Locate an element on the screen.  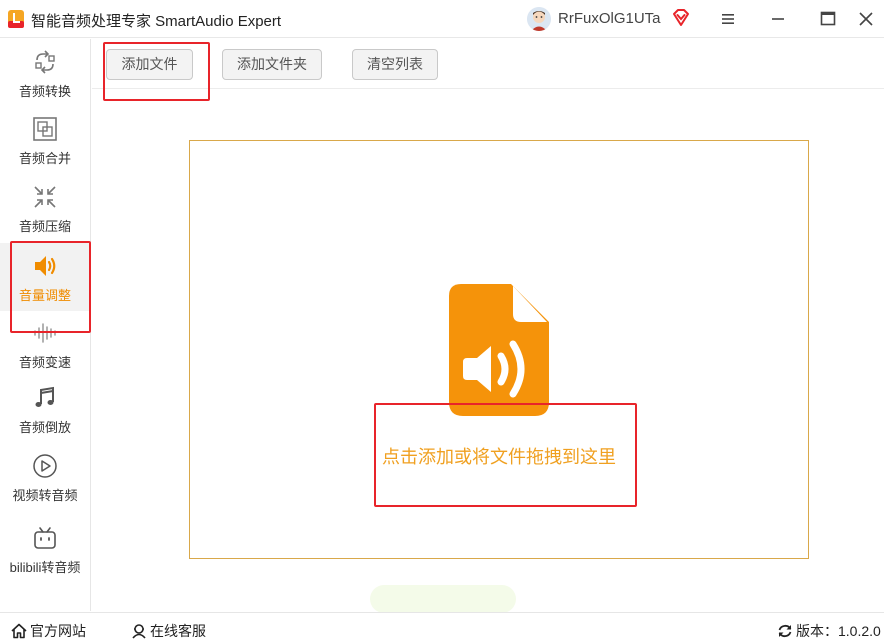
username: RrFuxOlG1UTa is located at coordinates (609, 18).